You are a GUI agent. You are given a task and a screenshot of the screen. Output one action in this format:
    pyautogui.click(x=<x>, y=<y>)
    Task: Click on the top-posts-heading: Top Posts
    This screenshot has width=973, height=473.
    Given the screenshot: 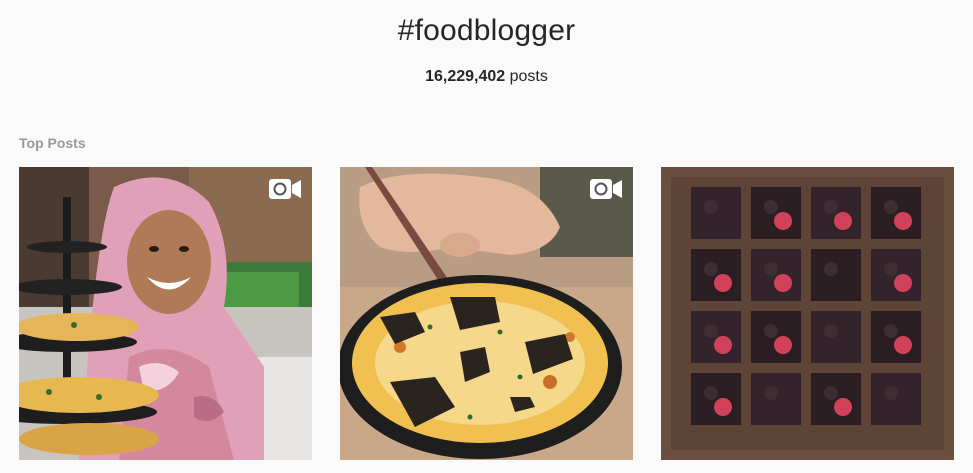 What is the action you would take?
    pyautogui.click(x=52, y=143)
    